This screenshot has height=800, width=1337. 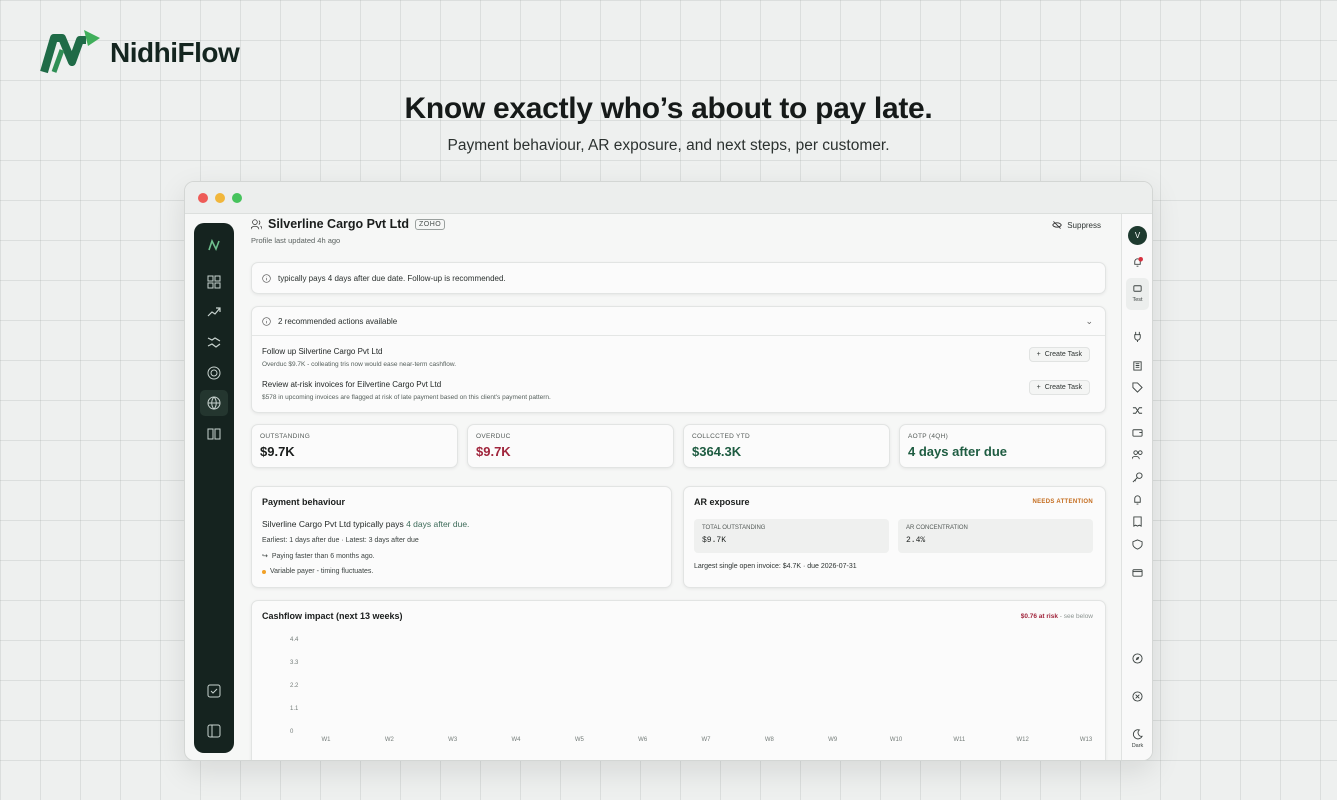 I want to click on nidhiflow-logo-icon, so click(x=70, y=52).